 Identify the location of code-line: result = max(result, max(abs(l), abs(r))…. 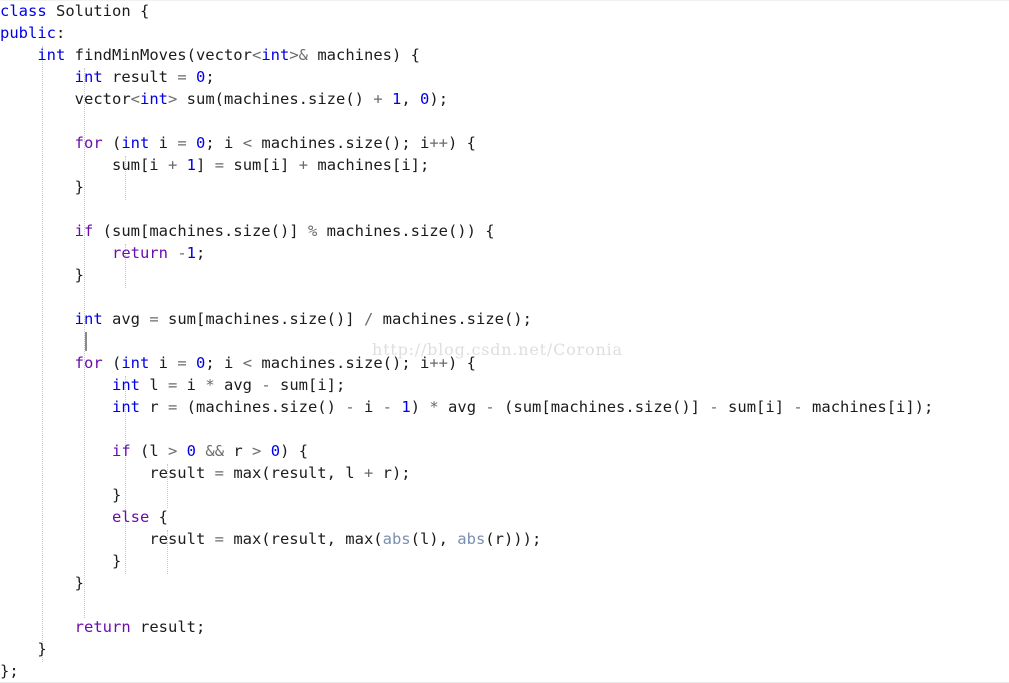
(504, 539).